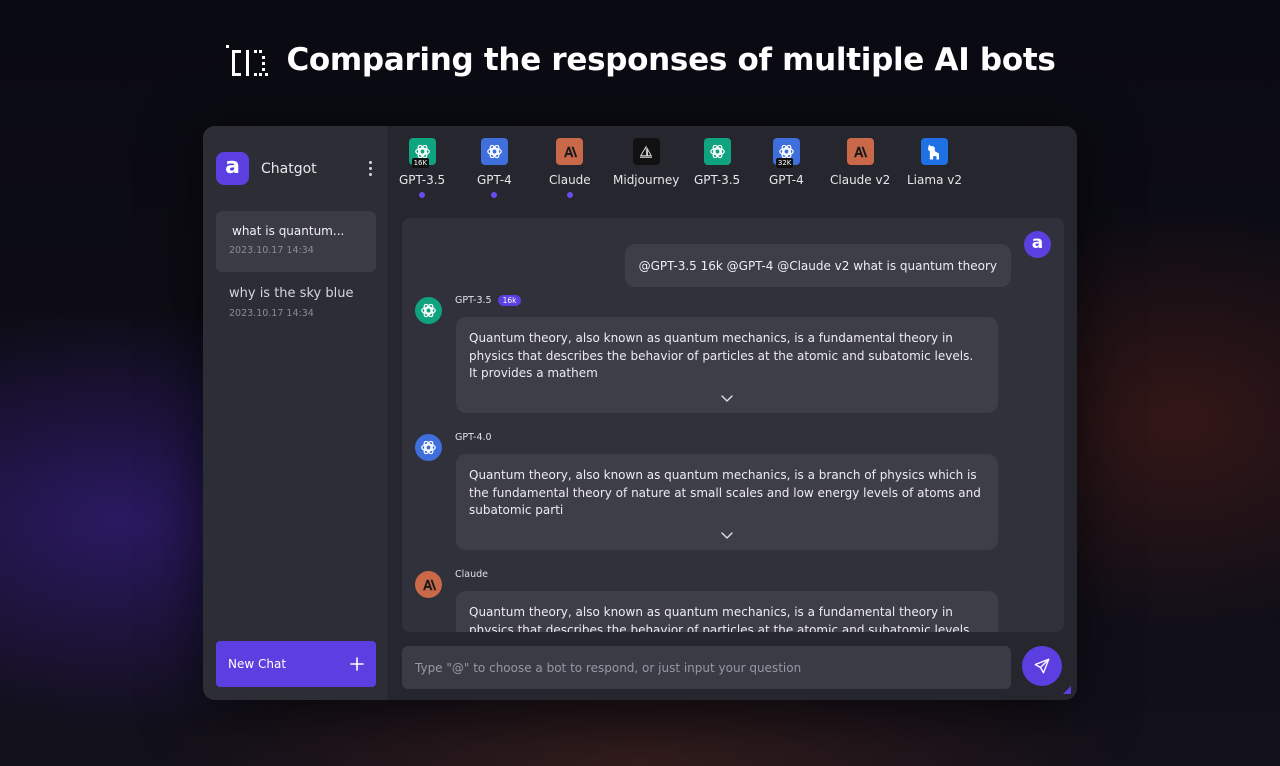 This screenshot has width=1280, height=766. Describe the element at coordinates (246, 60) in the screenshot. I see `compare-columns-icon` at that location.